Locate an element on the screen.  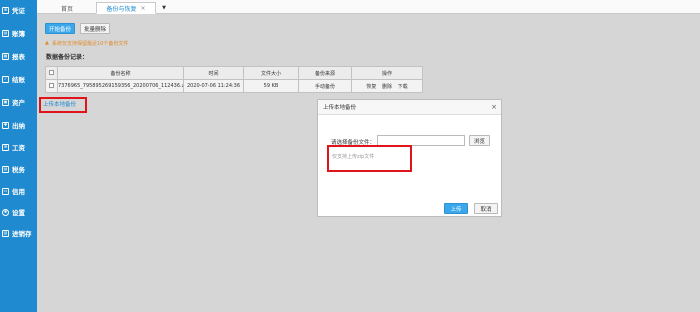
sidebar-item-label: 账簿 is located at coordinates (18, 34).